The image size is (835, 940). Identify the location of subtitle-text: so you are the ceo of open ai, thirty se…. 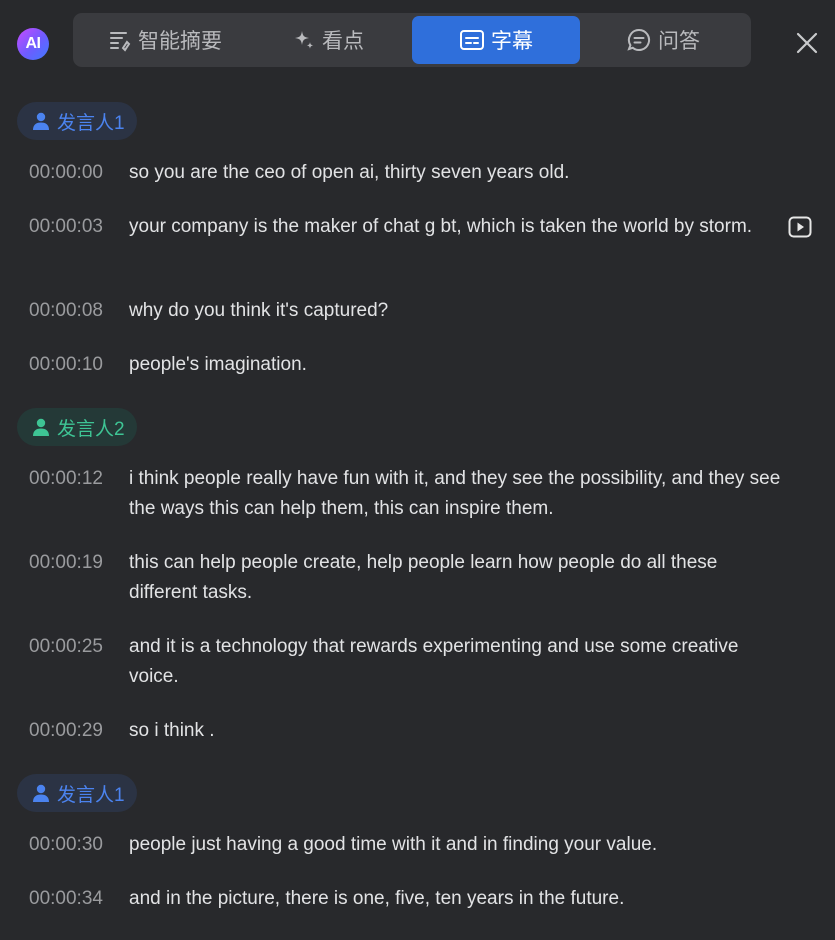
(349, 172).